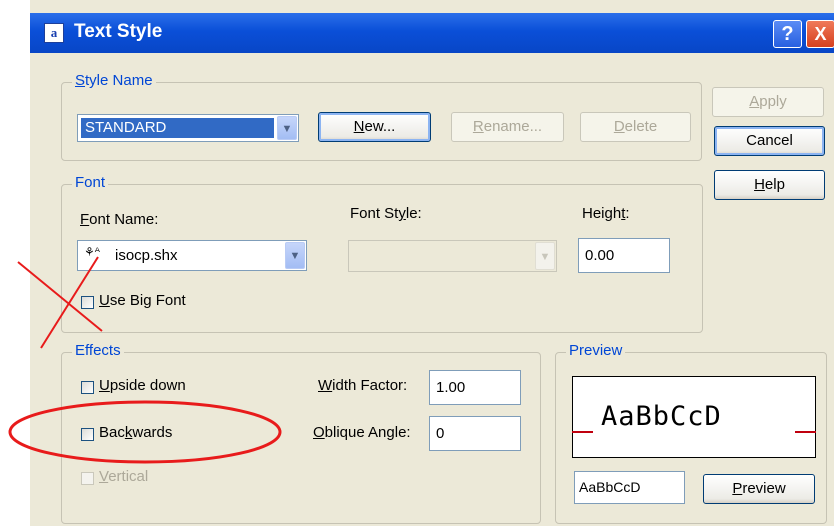 The image size is (834, 526). What do you see at coordinates (92, 252) in the screenshot?
I see `truetype-font-icon: ⚘ᴬ` at bounding box center [92, 252].